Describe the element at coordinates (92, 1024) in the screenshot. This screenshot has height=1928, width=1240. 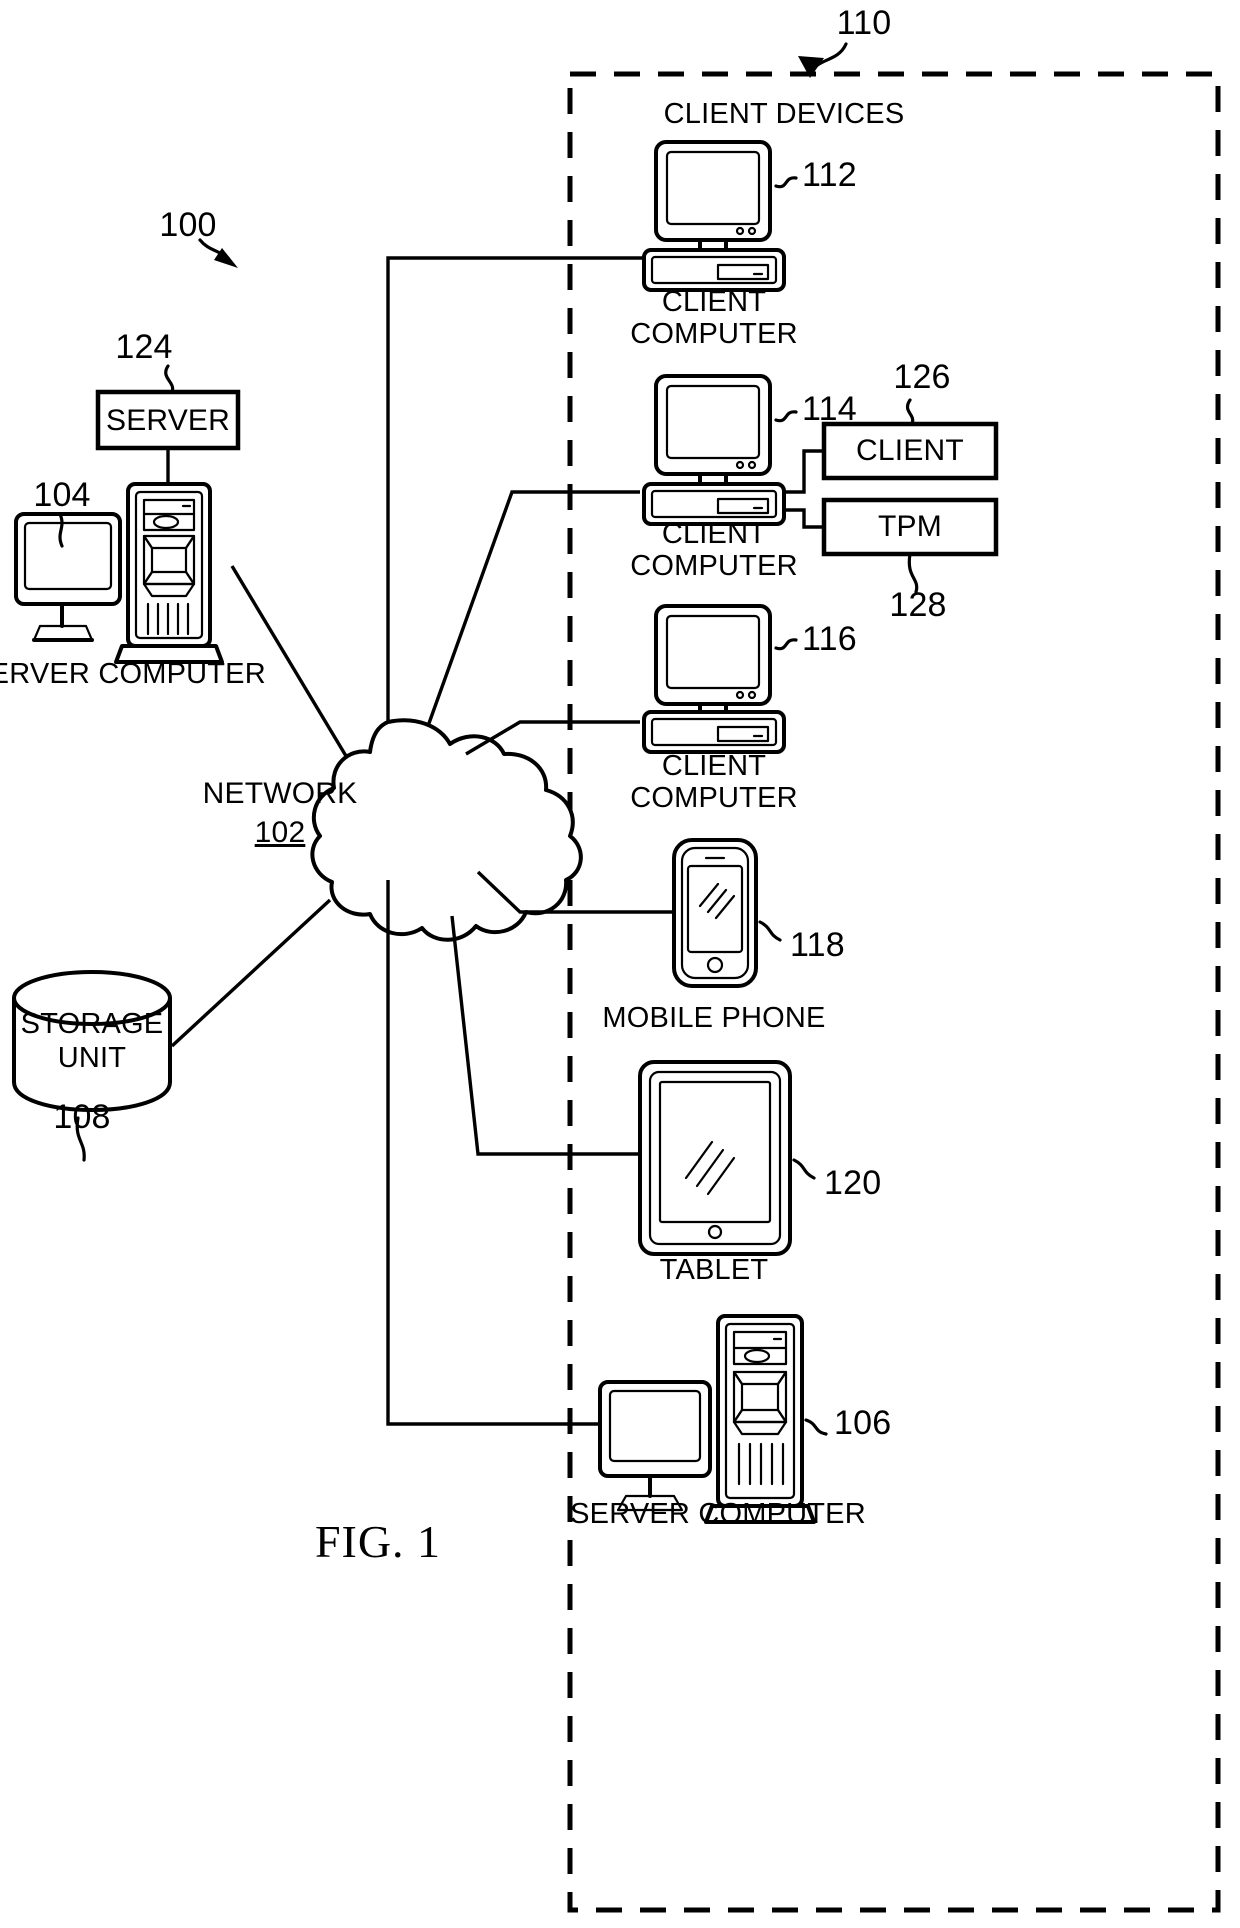
I see `storage-unit-label-line1: STORAGE` at that location.